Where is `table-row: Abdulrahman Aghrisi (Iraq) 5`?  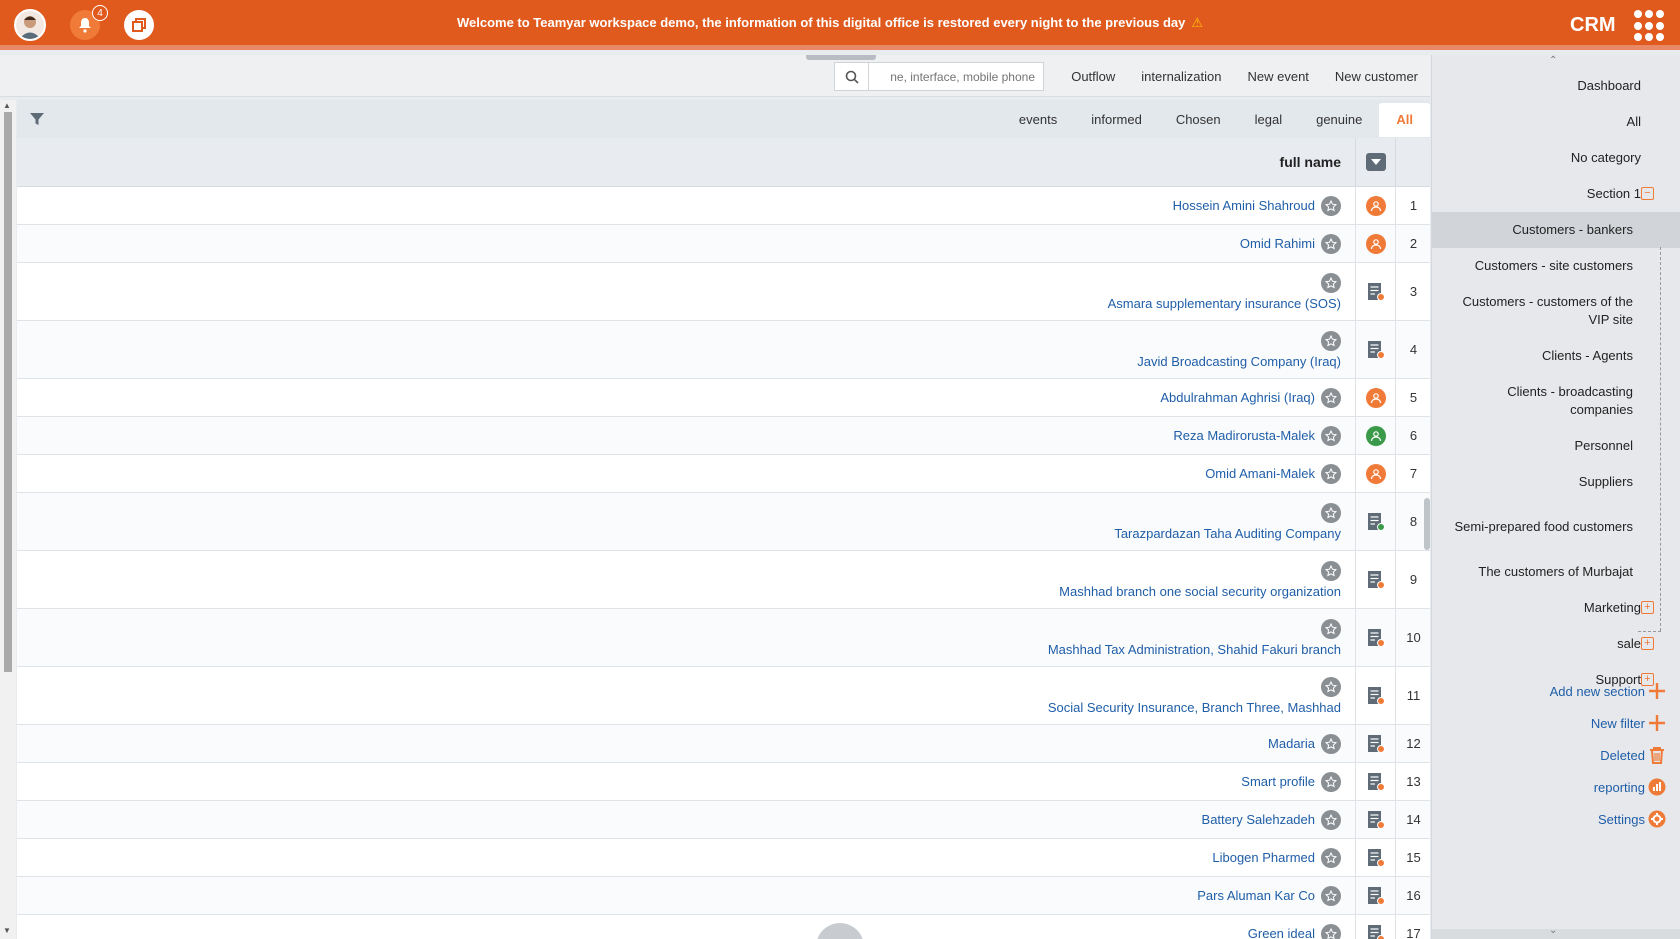 table-row: Abdulrahman Aghrisi (Iraq) 5 is located at coordinates (723, 398).